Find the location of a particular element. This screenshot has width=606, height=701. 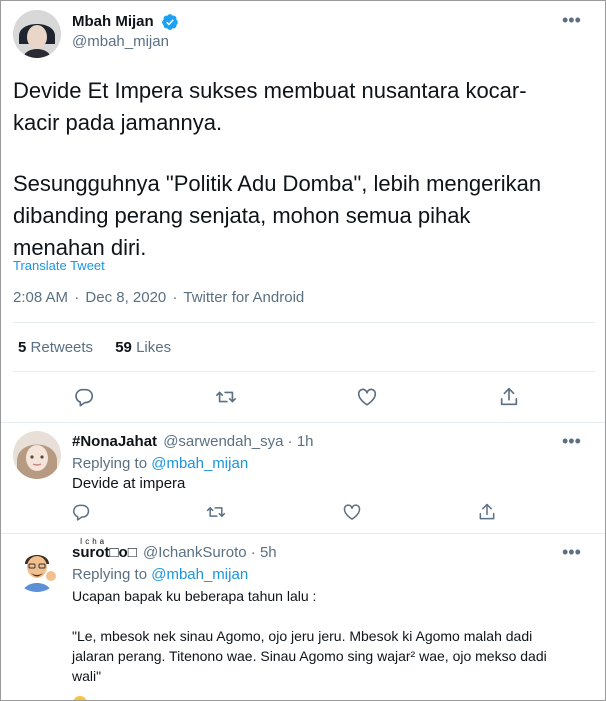

tweet-stats: 5 Retweets 59 Likes is located at coordinates (94, 348).